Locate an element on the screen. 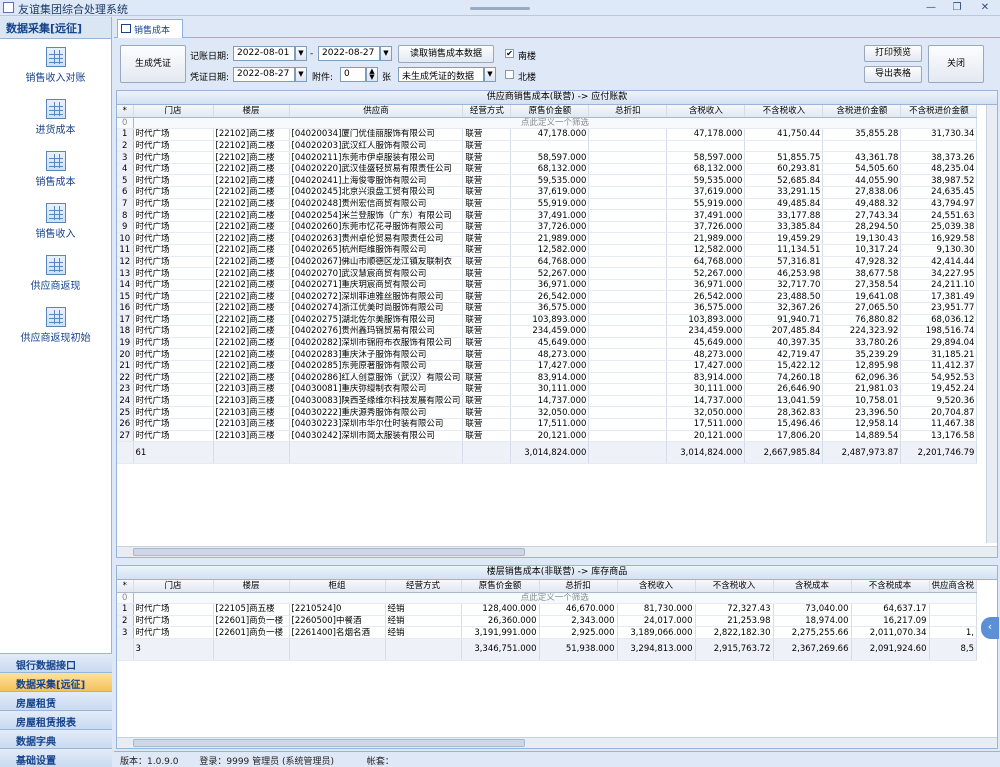 Image resolution: width=1000 pixels, height=767 pixels. sidebar-item-0: 销售收入对账 is located at coordinates (55, 73).